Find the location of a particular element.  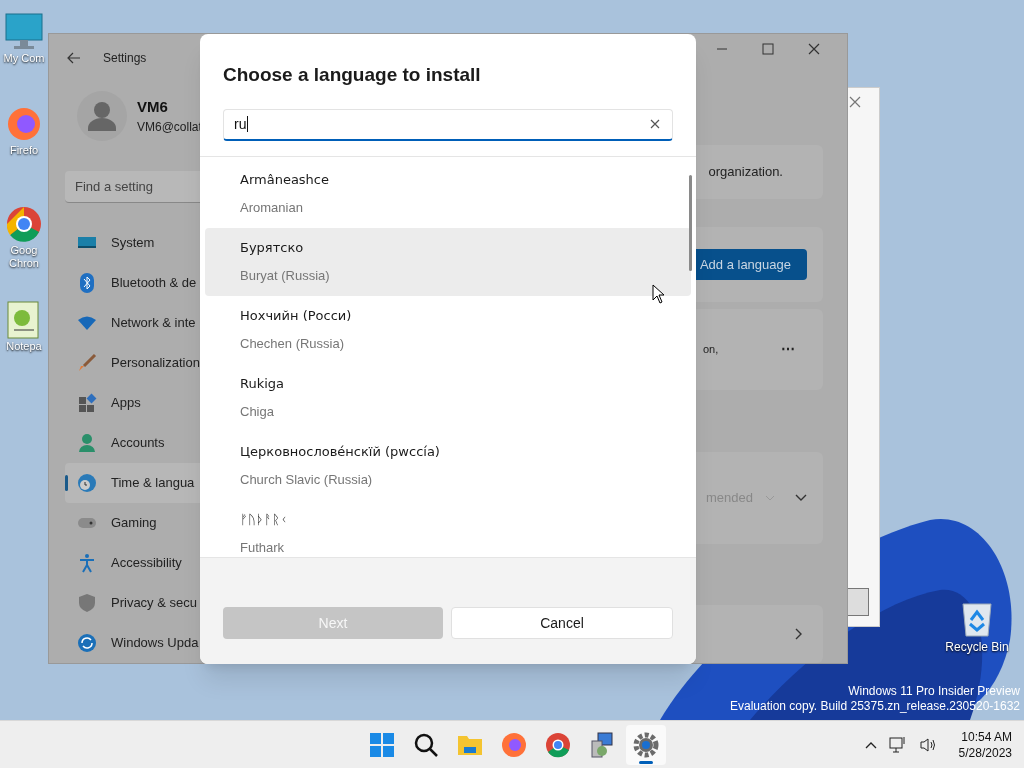

info-text: organization. is located at coordinates (745, 172).